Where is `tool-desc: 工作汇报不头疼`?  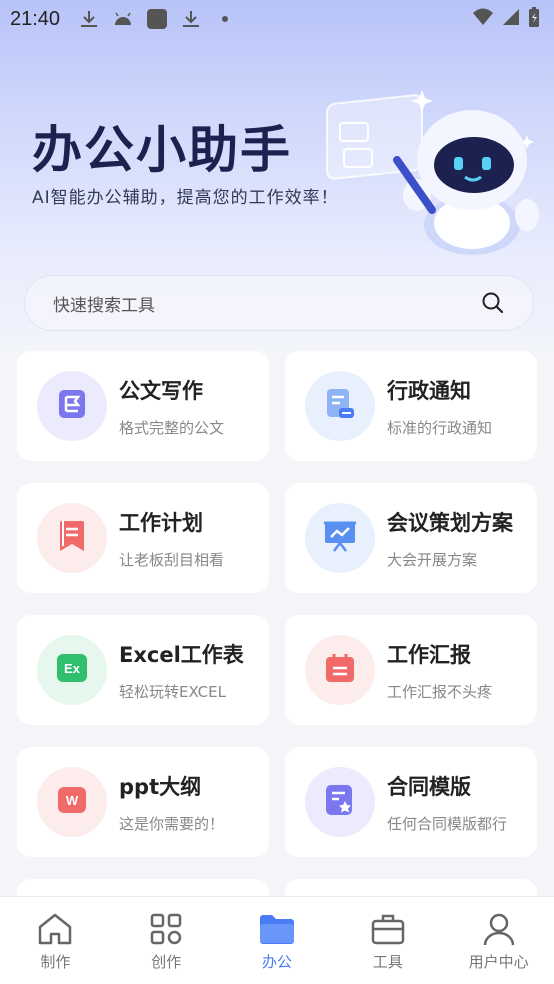
tool-desc: 工作汇报不头疼 is located at coordinates (440, 691).